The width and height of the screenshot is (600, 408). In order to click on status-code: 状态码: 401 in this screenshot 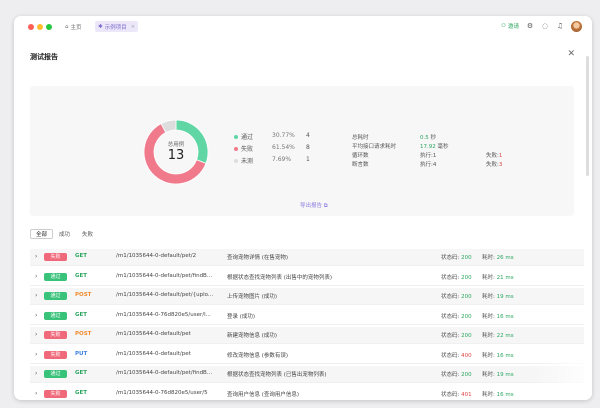, I will do `click(456, 394)`.